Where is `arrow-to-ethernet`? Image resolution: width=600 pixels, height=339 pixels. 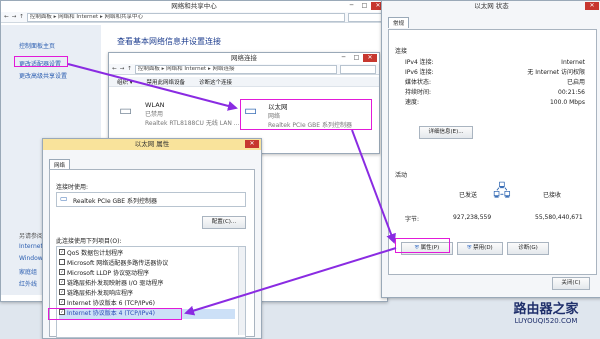 arrow-to-ethernet is located at coordinates (152, 87).